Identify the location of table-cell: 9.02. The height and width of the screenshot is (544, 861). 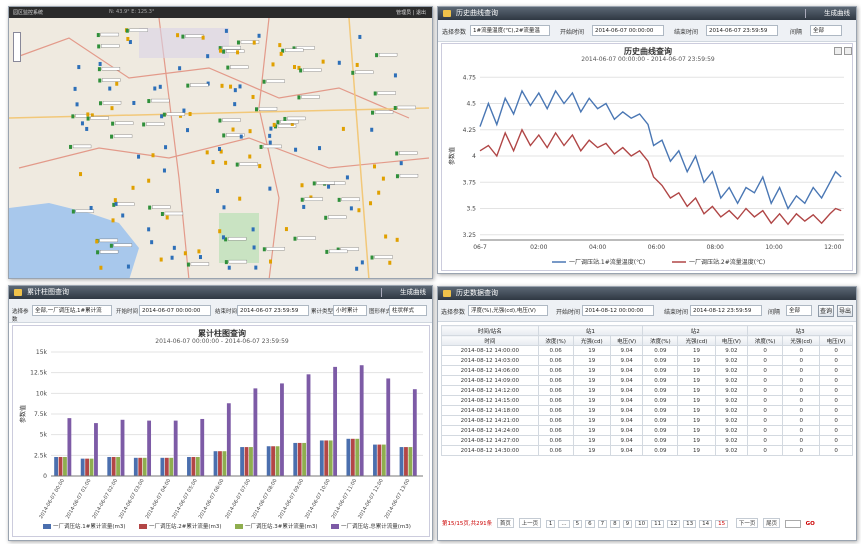
(731, 360).